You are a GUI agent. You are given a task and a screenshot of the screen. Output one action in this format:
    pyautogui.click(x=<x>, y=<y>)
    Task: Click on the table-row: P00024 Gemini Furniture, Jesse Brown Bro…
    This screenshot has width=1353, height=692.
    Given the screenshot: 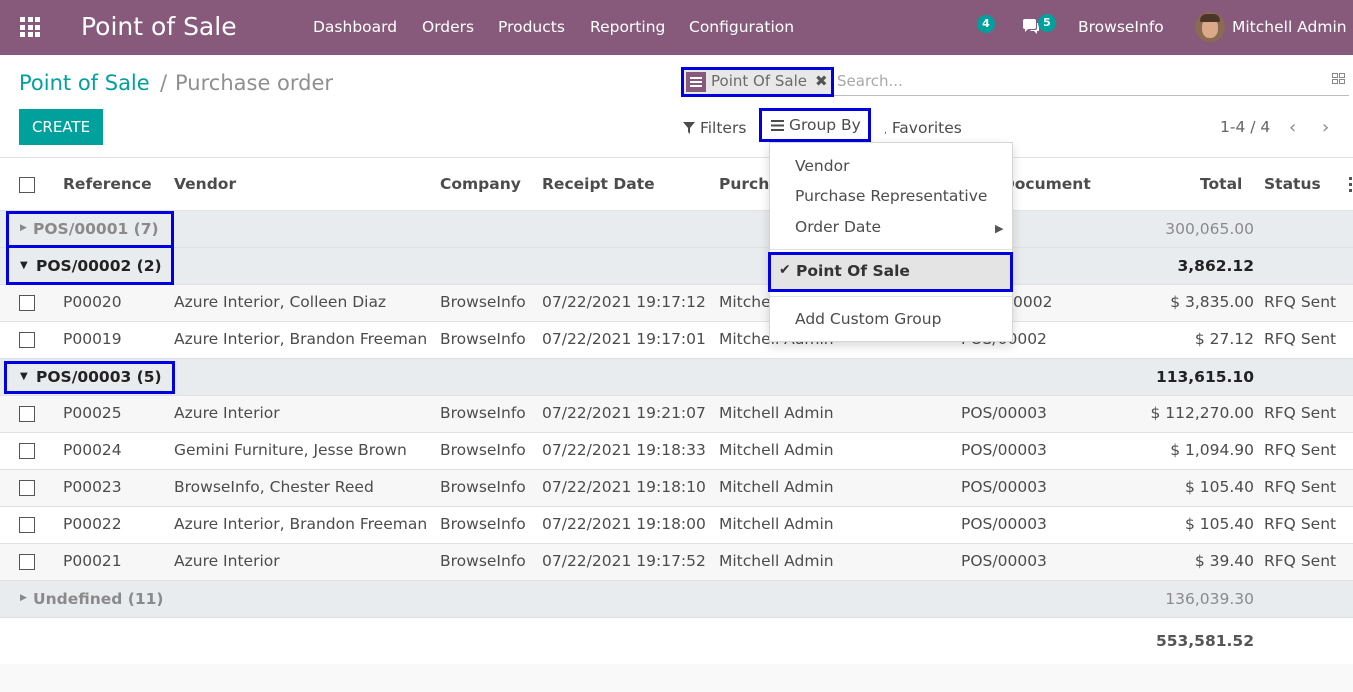 What is the action you would take?
    pyautogui.click(x=676, y=451)
    